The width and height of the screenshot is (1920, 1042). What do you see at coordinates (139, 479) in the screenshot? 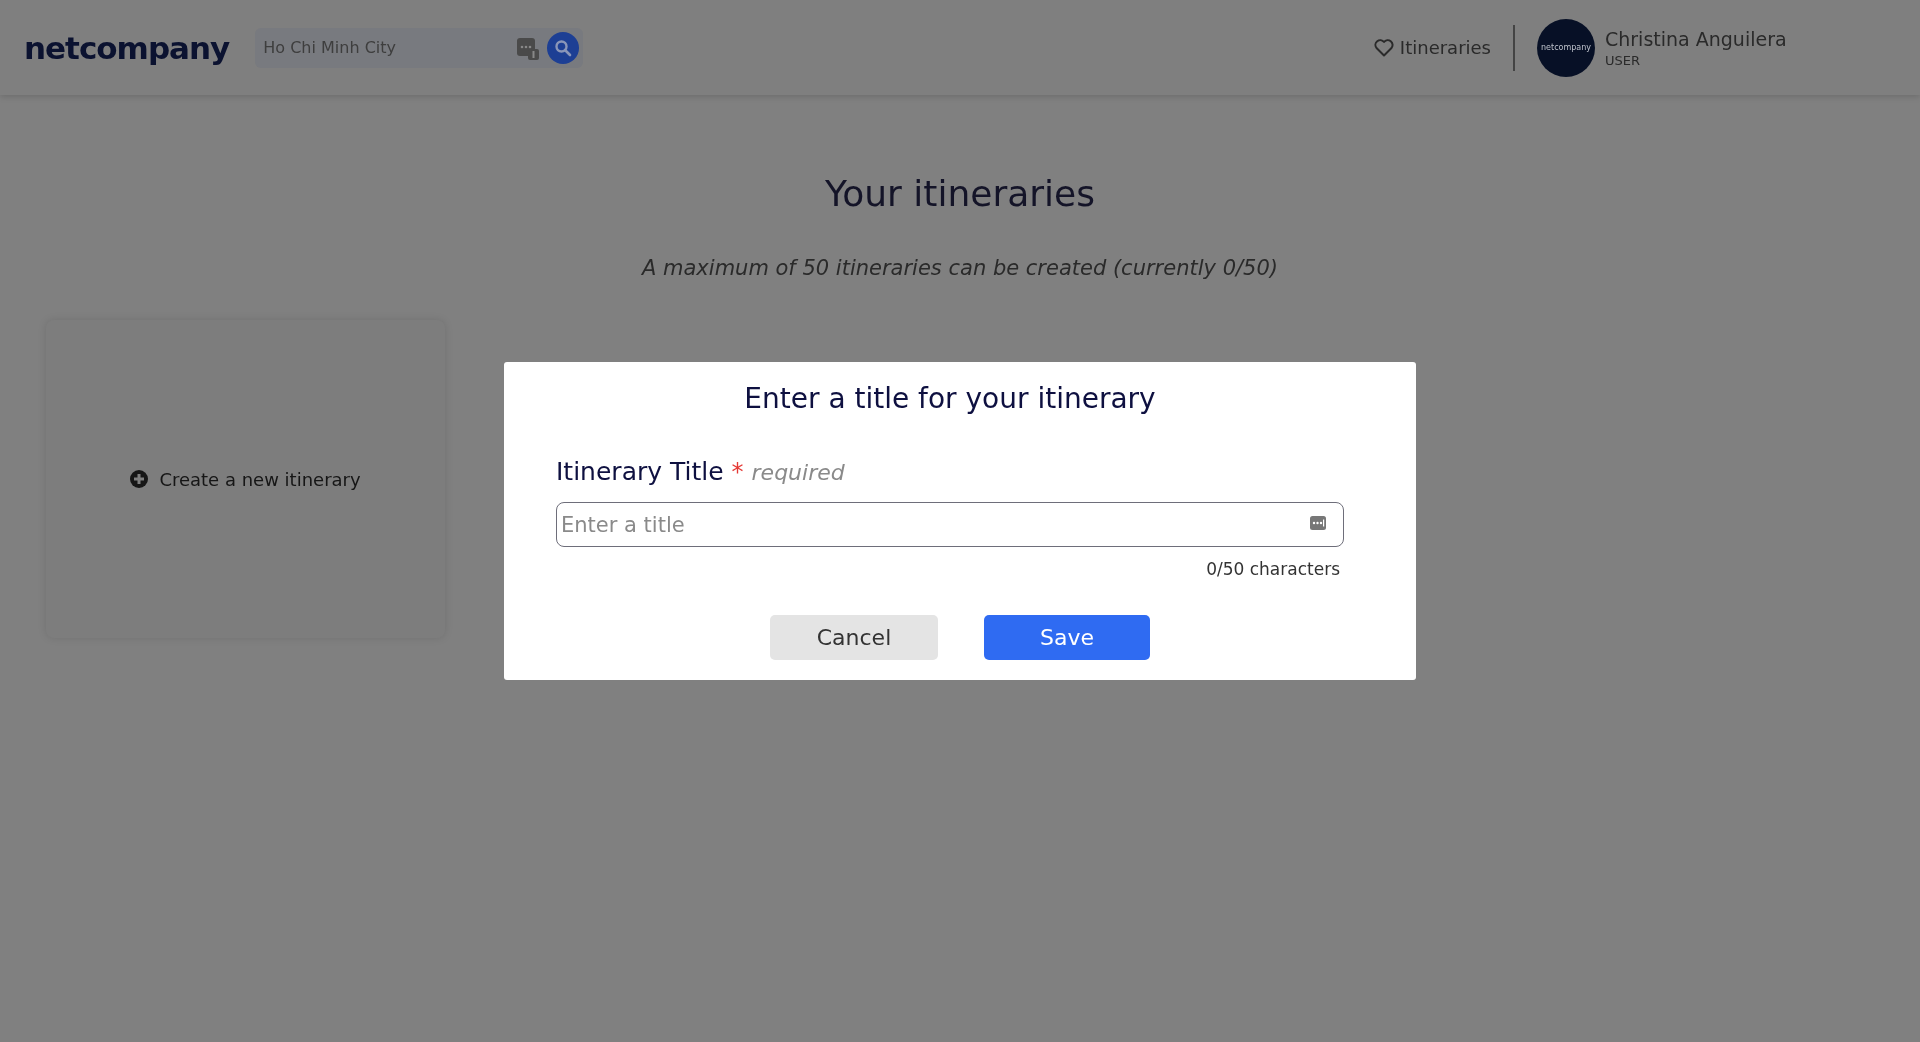
I see `plus-icon` at bounding box center [139, 479].